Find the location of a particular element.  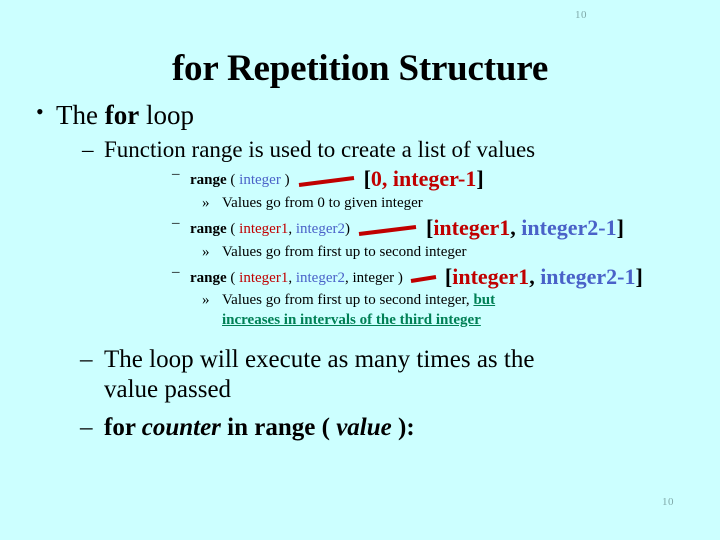

range-note-highlight-1: but is located at coordinates (484, 300).